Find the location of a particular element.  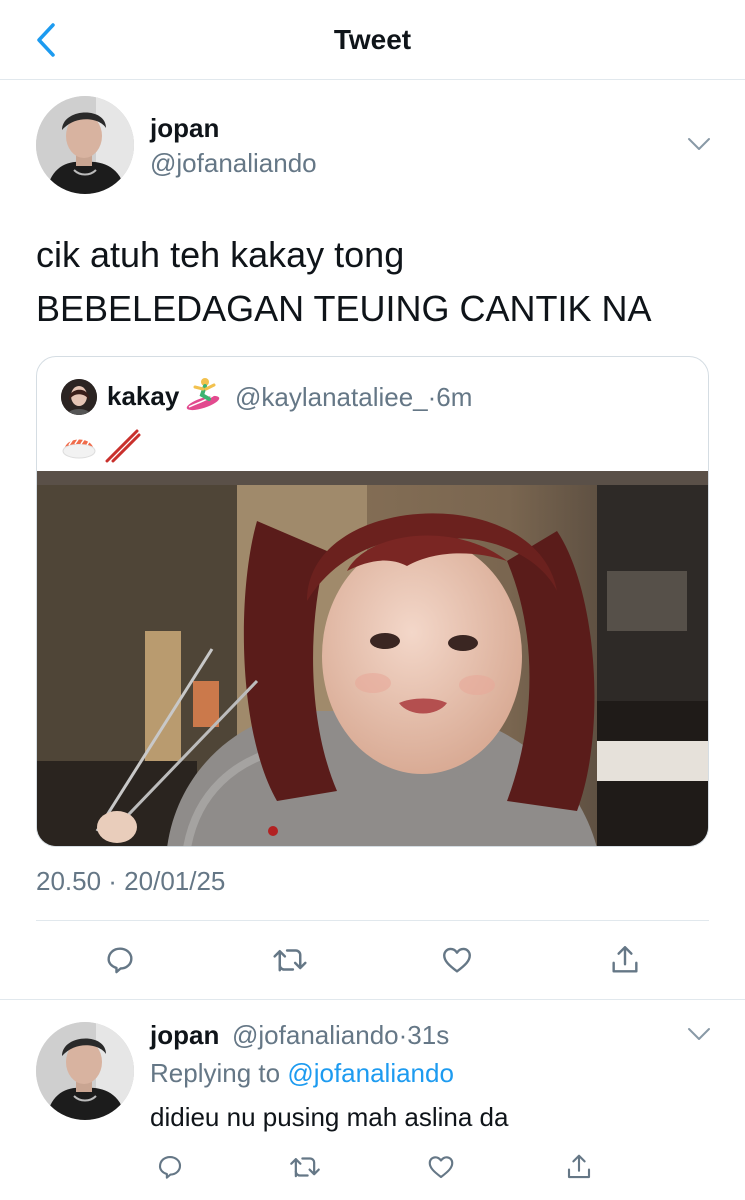

replying-to: Replying to @jofanaliando is located at coordinates (302, 1073).